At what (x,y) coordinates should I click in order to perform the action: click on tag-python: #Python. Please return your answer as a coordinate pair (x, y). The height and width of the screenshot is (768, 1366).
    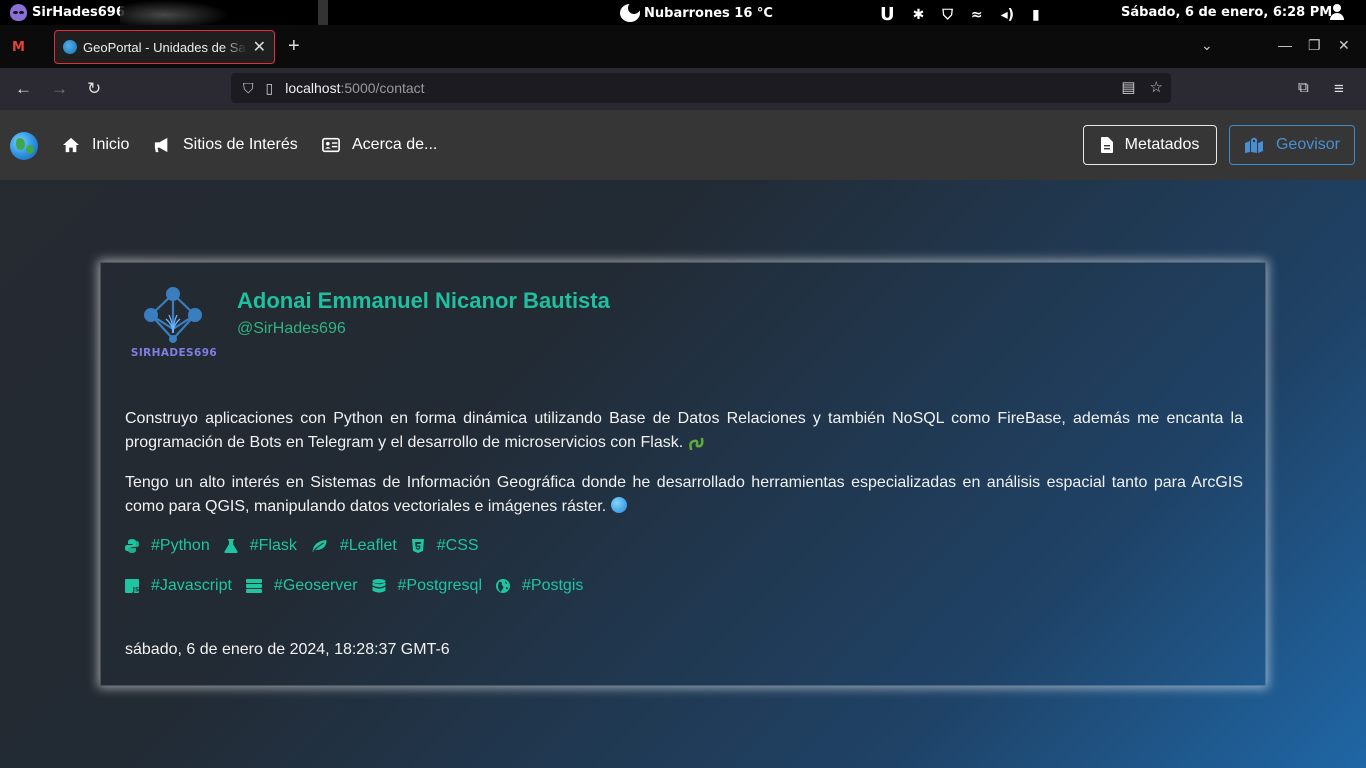
    Looking at the image, I should click on (167, 546).